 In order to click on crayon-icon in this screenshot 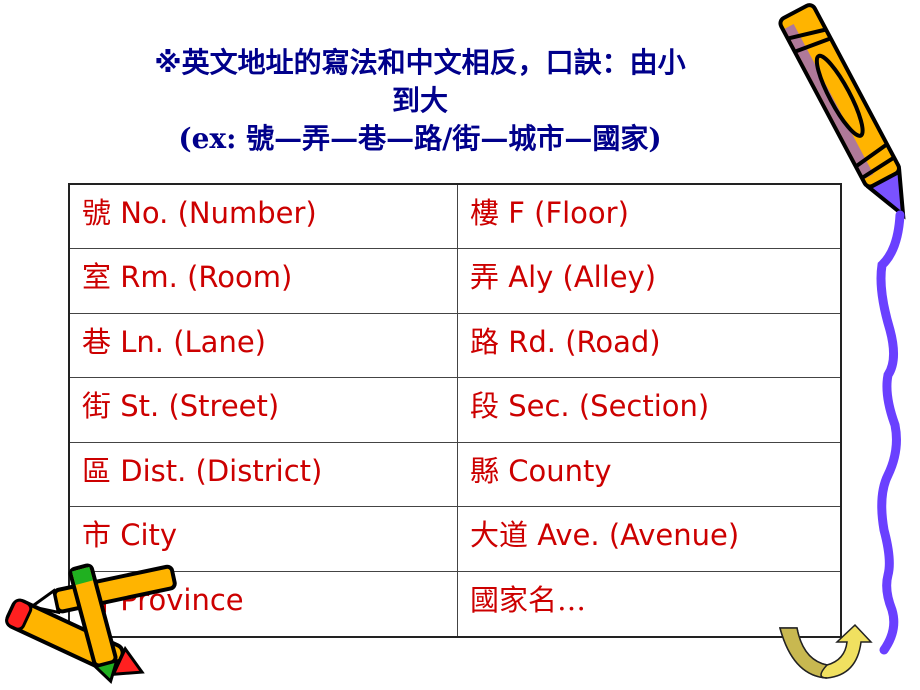, I will do `click(842, 111)`.